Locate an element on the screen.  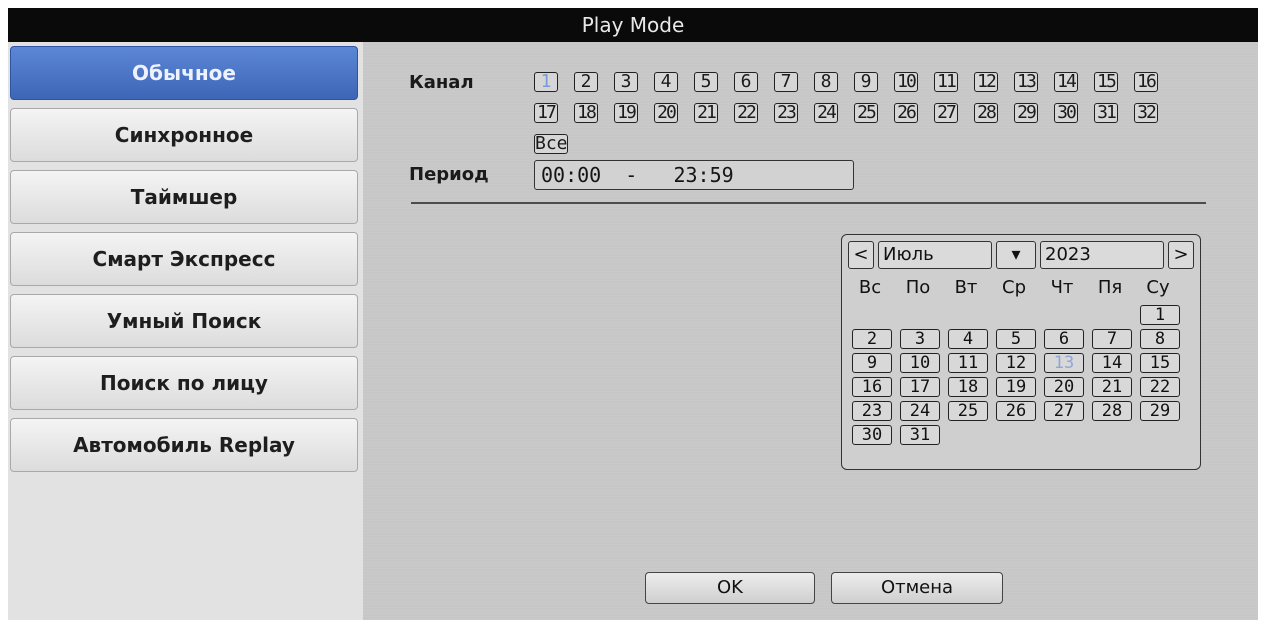
chevron-down-icon: ▾ is located at coordinates (1016, 255).